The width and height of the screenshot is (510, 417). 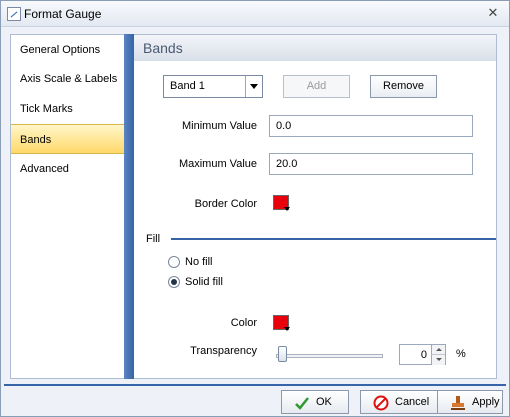 I want to click on spin-up-icon, so click(x=438, y=350).